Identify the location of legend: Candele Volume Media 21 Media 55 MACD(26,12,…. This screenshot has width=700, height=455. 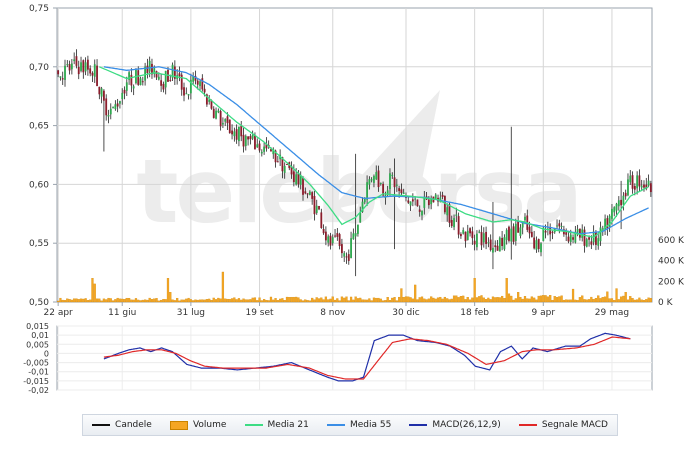
(350, 425).